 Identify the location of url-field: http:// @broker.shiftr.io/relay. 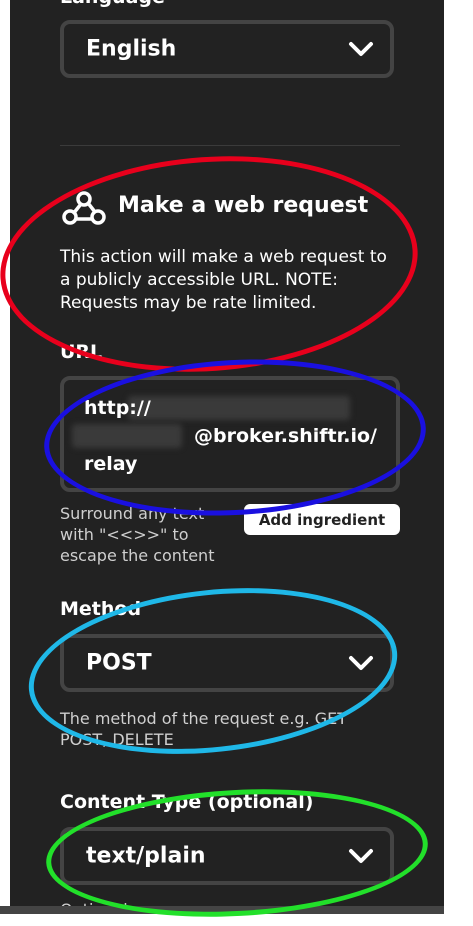
(230, 434).